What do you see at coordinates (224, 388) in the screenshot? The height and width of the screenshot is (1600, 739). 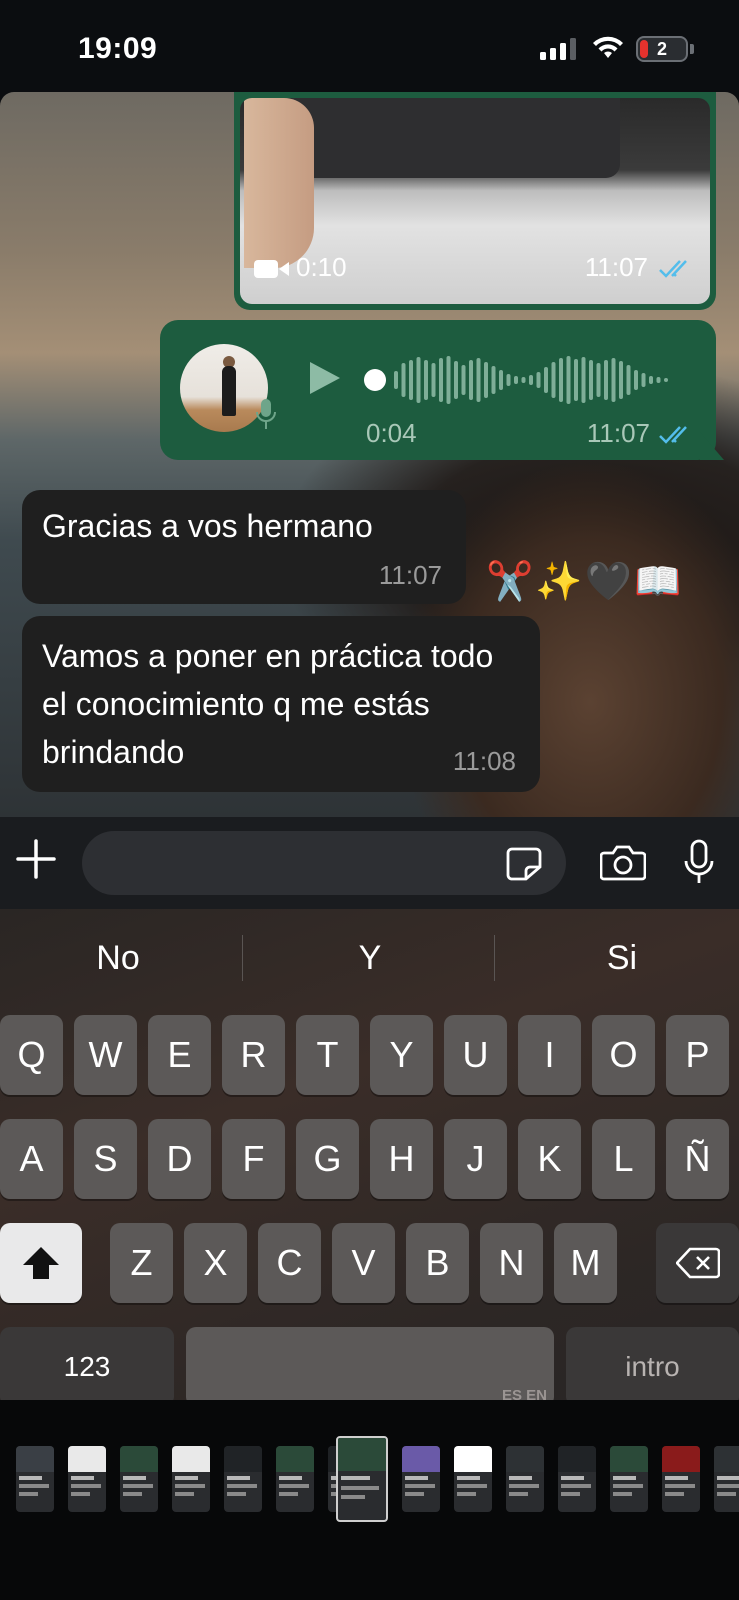 I see `voice-sender-avatar` at bounding box center [224, 388].